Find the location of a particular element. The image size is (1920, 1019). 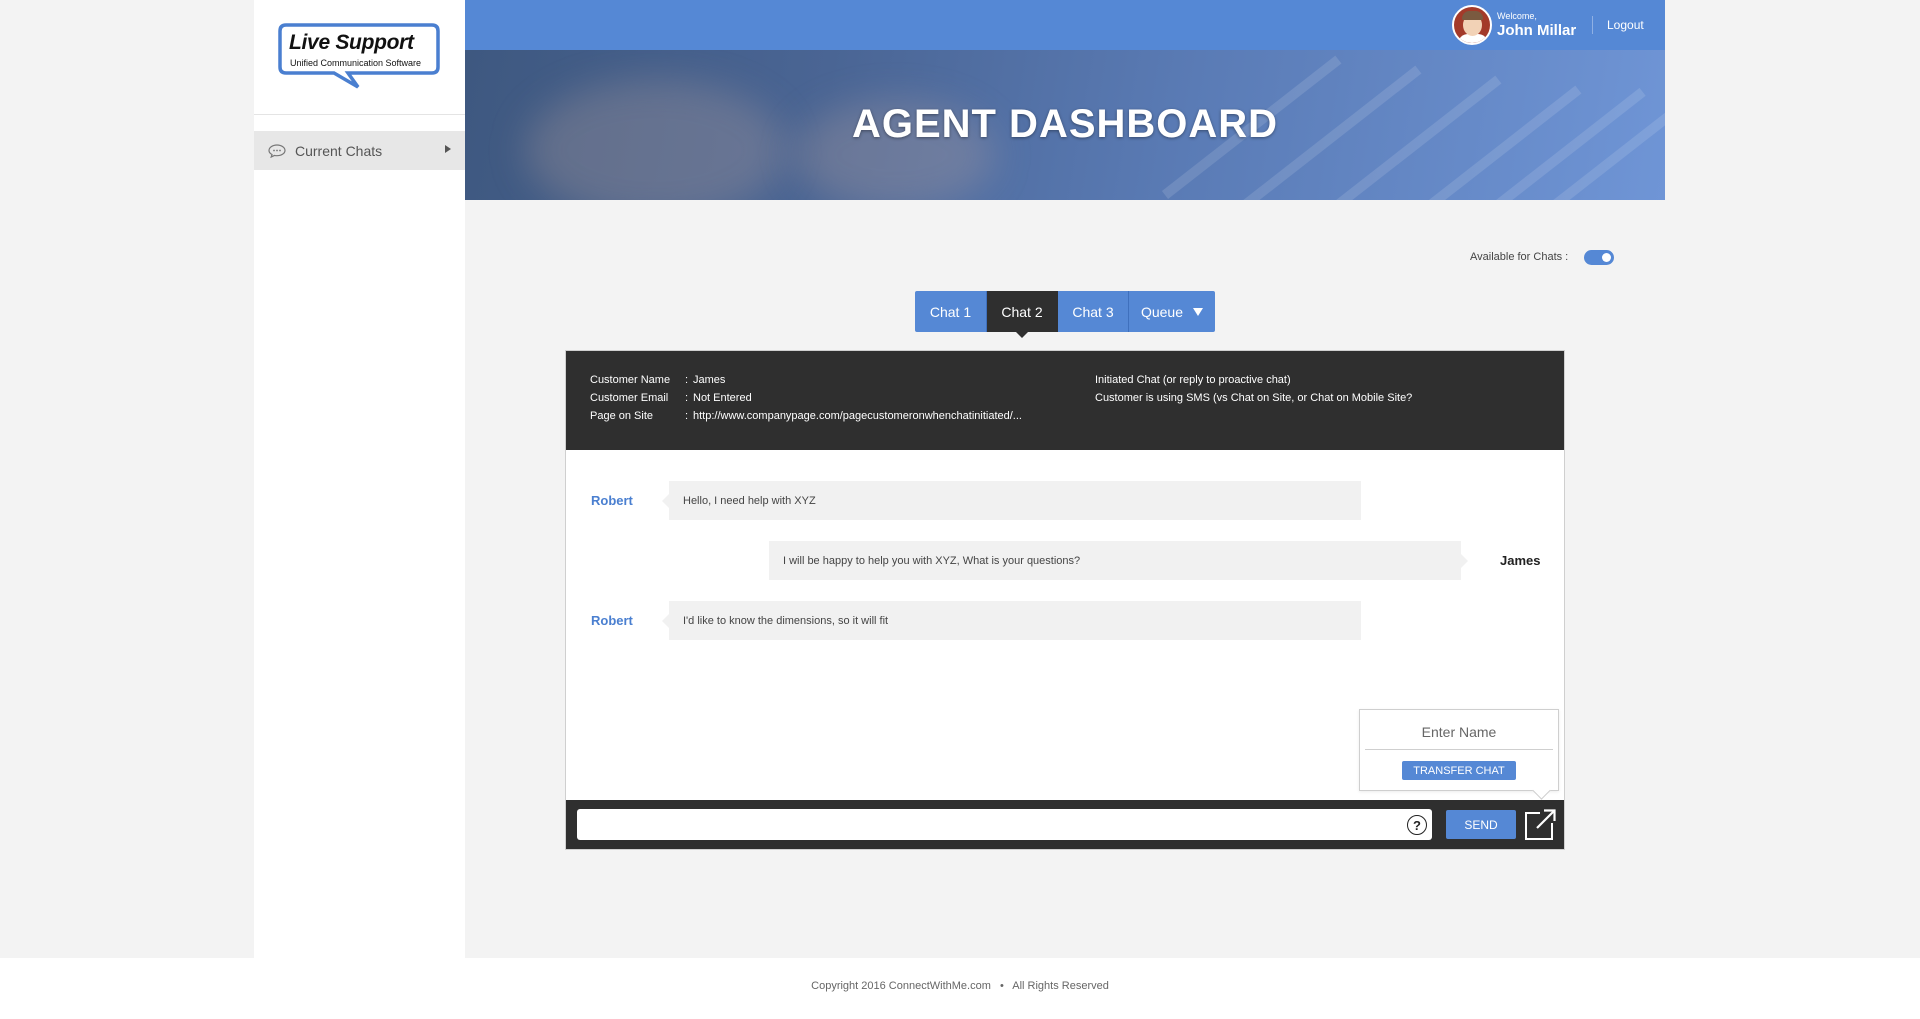

logo-title: Live Support is located at coordinates (351, 42).